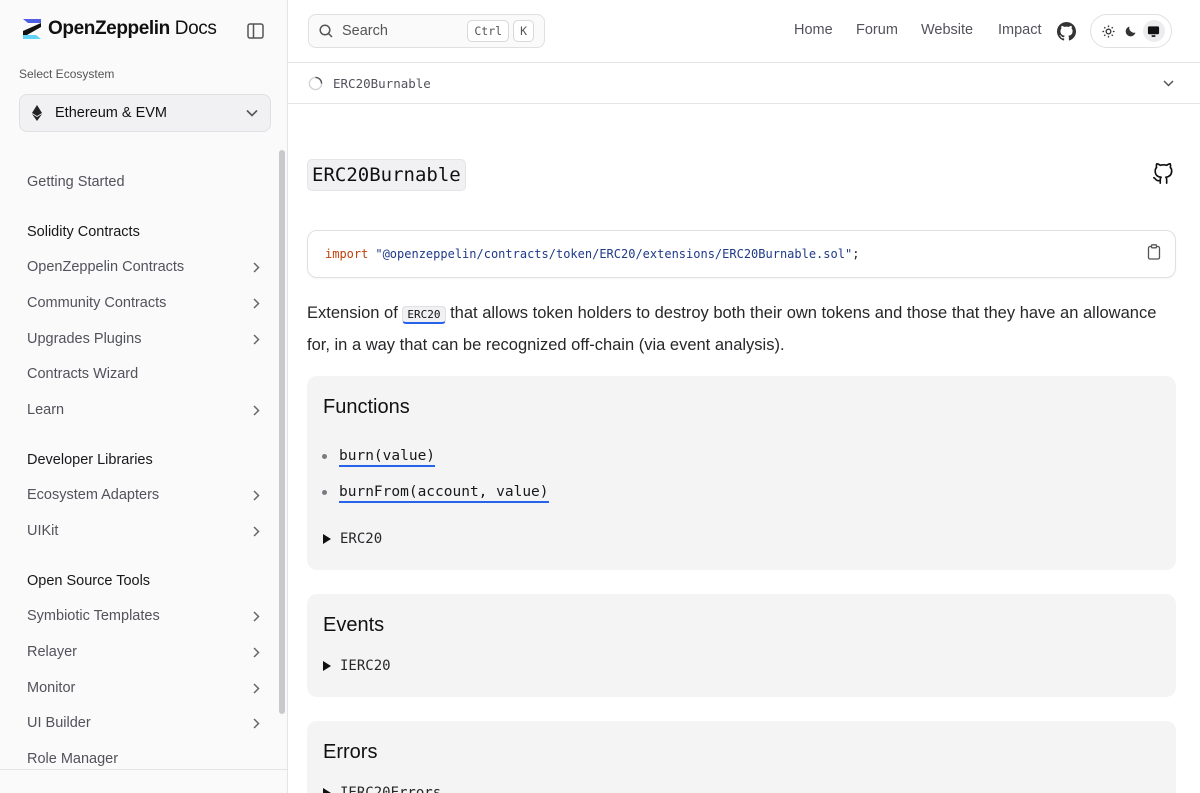 The height and width of the screenshot is (793, 1200). What do you see at coordinates (106, 267) in the screenshot?
I see `sidebar-item-label: OpenZeppelin Contracts` at bounding box center [106, 267].